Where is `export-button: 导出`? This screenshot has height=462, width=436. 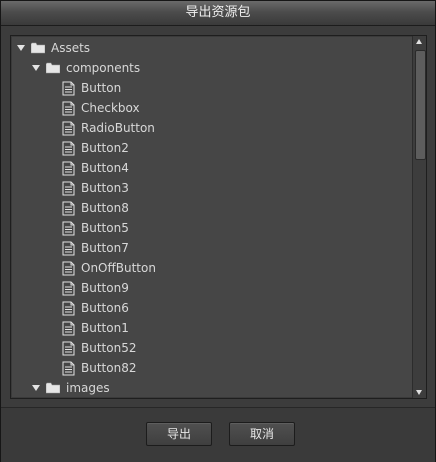 export-button: 导出 is located at coordinates (179, 434).